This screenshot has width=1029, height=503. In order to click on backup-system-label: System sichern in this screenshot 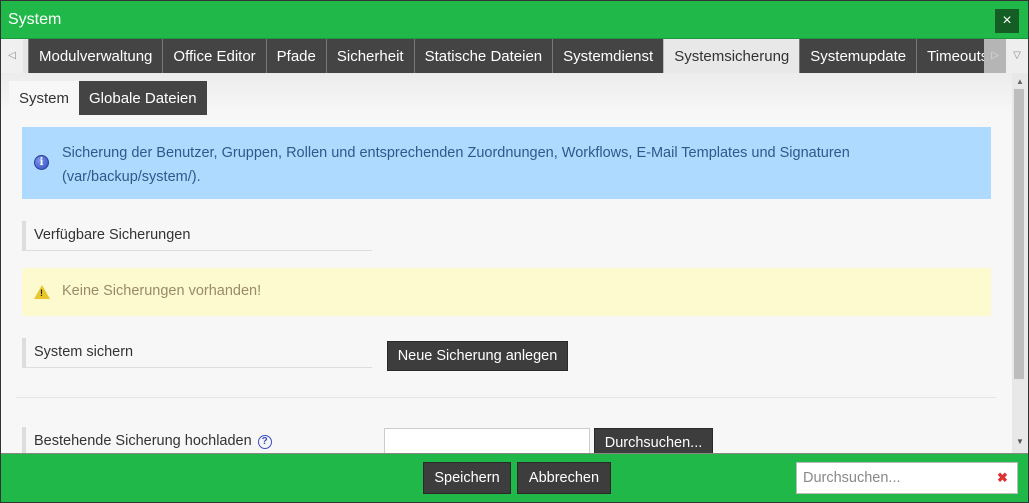, I will do `click(197, 353)`.